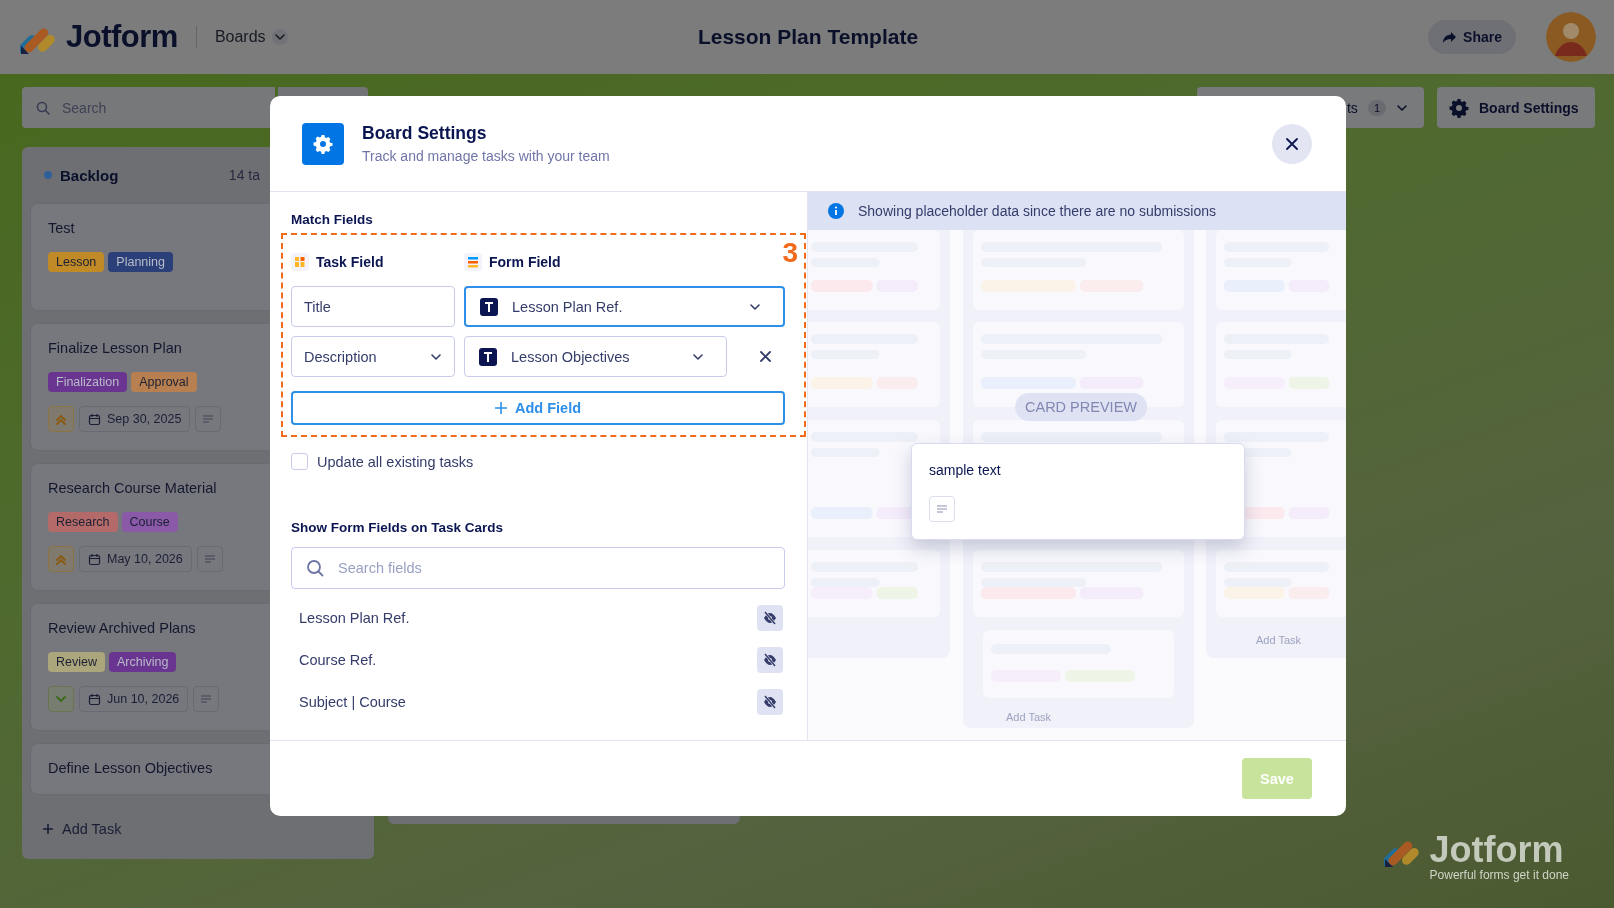 The width and height of the screenshot is (1614, 908). Describe the element at coordinates (244, 175) in the screenshot. I see `task-count: 14 ta` at that location.